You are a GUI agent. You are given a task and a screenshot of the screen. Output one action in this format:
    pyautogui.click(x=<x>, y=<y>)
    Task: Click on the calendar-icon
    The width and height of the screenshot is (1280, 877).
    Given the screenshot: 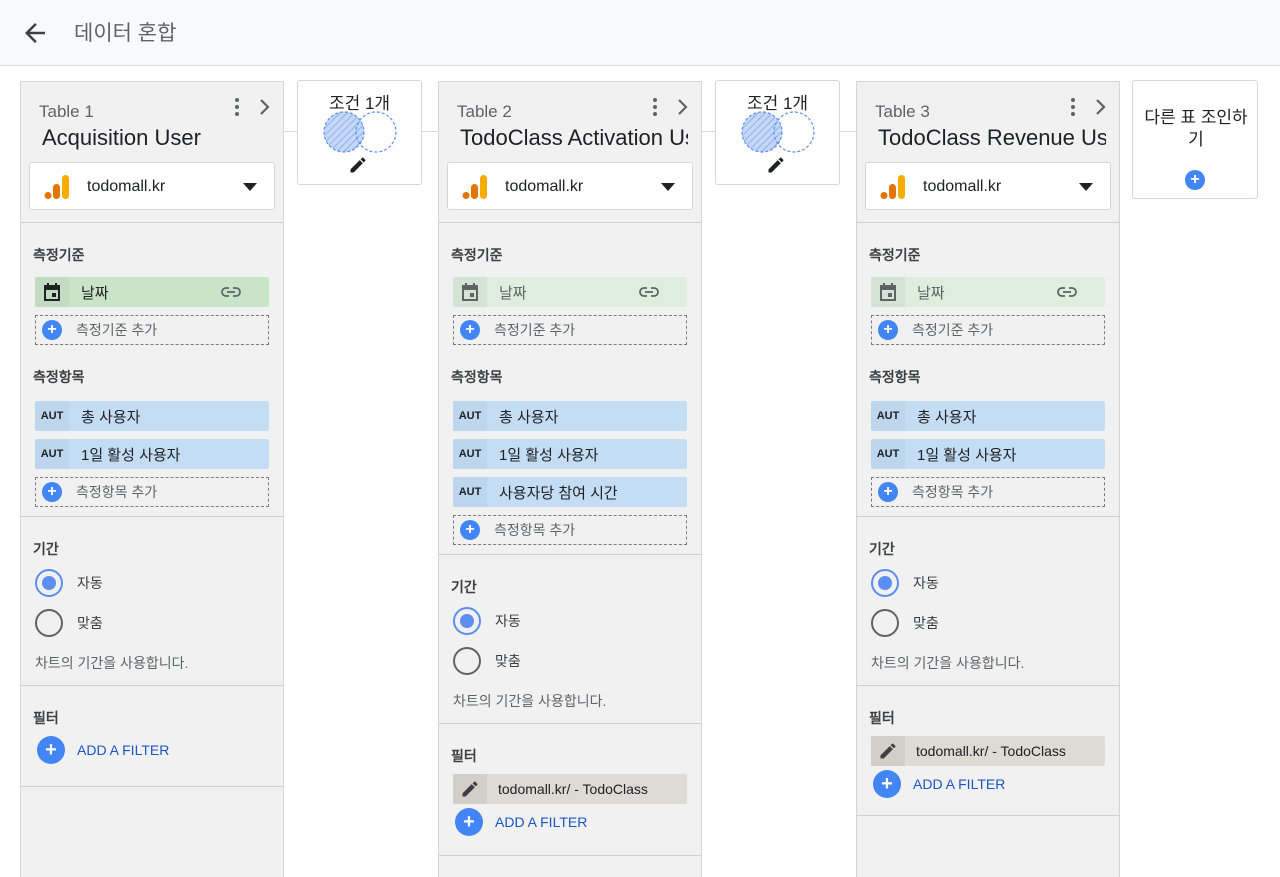 What is the action you would take?
    pyautogui.click(x=888, y=292)
    